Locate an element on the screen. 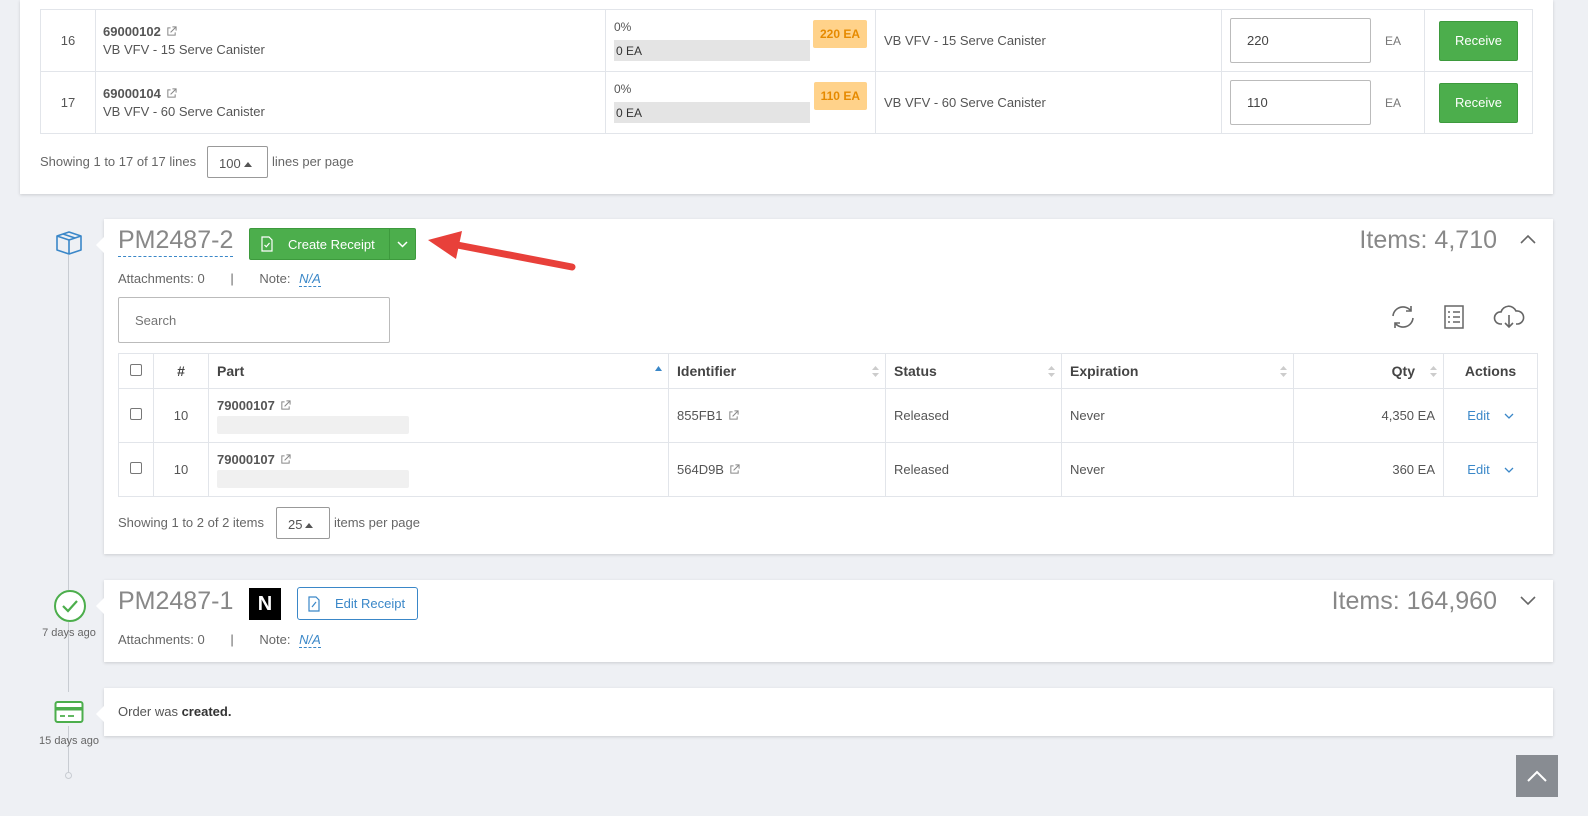 The height and width of the screenshot is (816, 1588). remaining-badge: 220 EA is located at coordinates (839, 34).